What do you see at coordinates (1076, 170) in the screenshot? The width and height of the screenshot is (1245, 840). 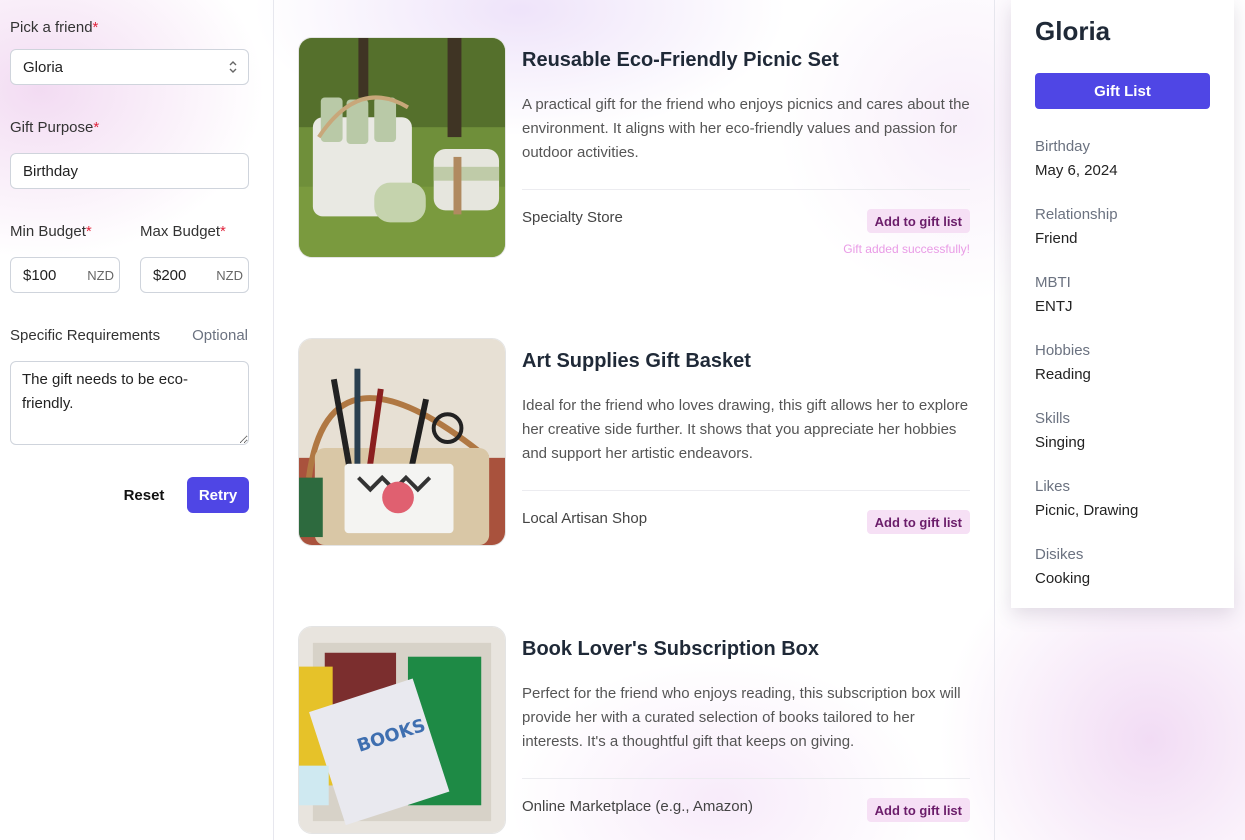 I see `birthday-value: May 6, 2024` at bounding box center [1076, 170].